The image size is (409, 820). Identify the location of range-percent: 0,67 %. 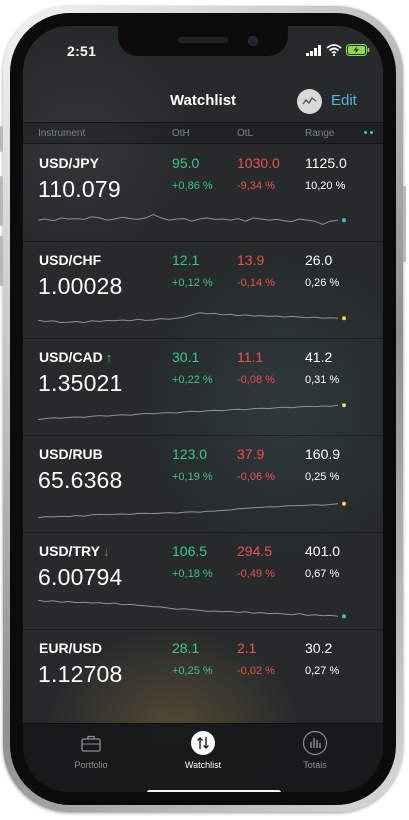
(322, 574).